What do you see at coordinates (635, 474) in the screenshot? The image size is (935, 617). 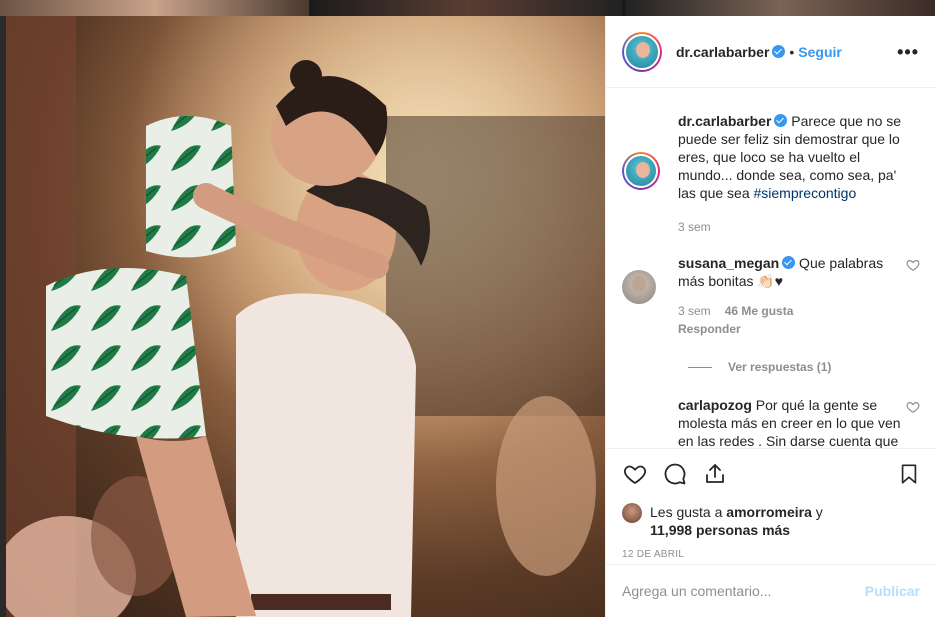 I see `heart-icon` at bounding box center [635, 474].